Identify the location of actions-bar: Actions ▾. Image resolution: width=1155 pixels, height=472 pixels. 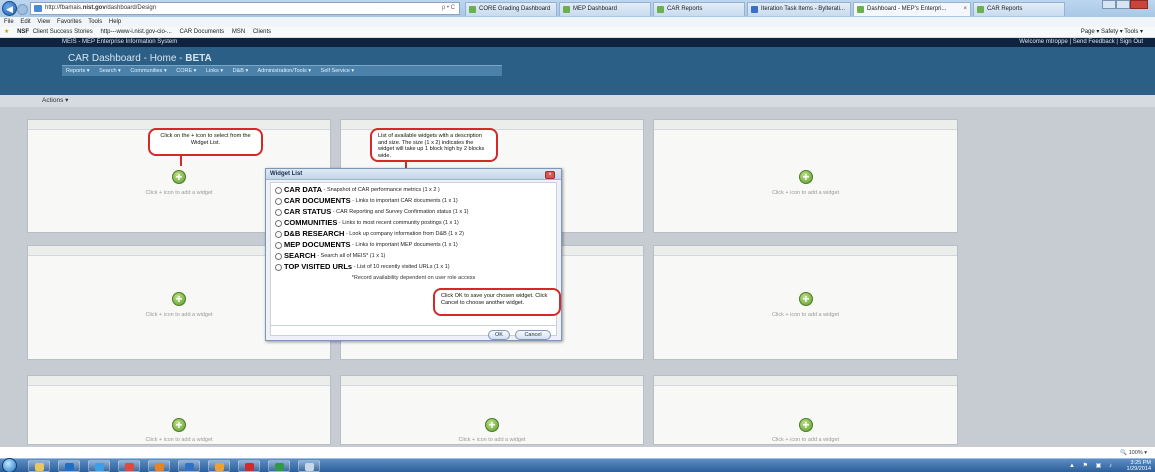
(577, 101).